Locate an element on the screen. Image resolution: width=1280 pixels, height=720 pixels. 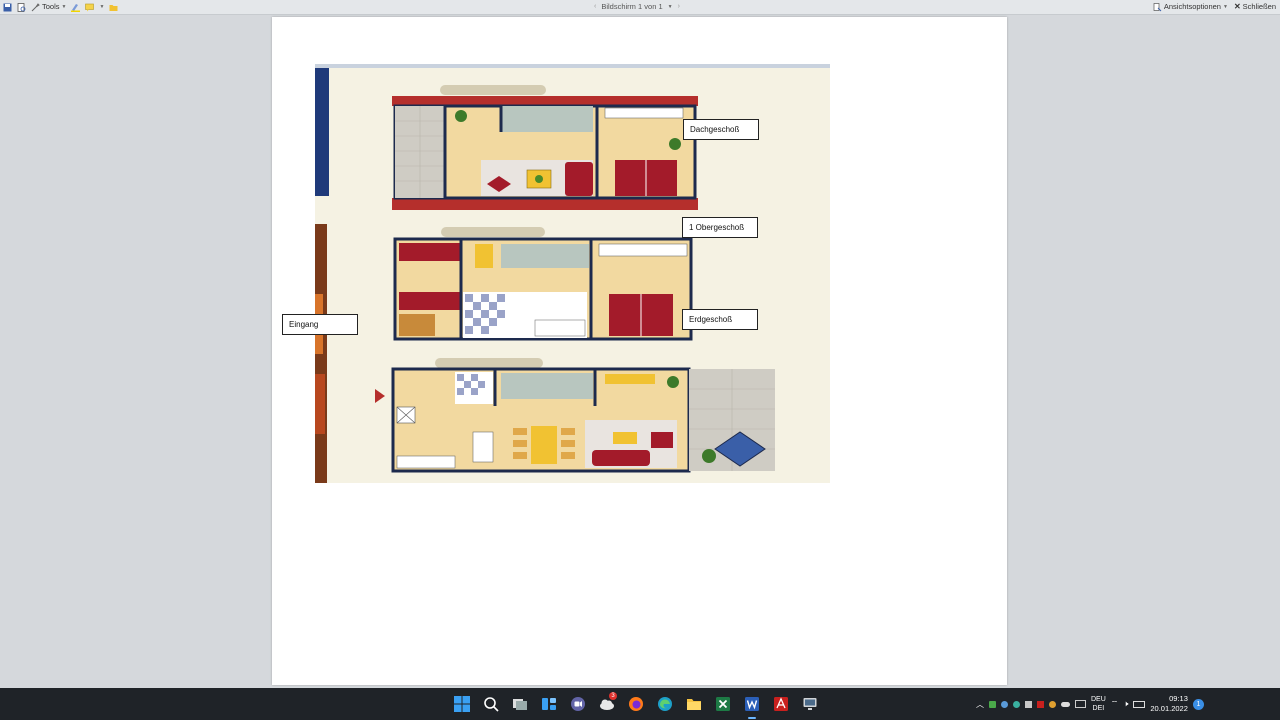
mail-app-button: 3 is located at coordinates (607, 704).